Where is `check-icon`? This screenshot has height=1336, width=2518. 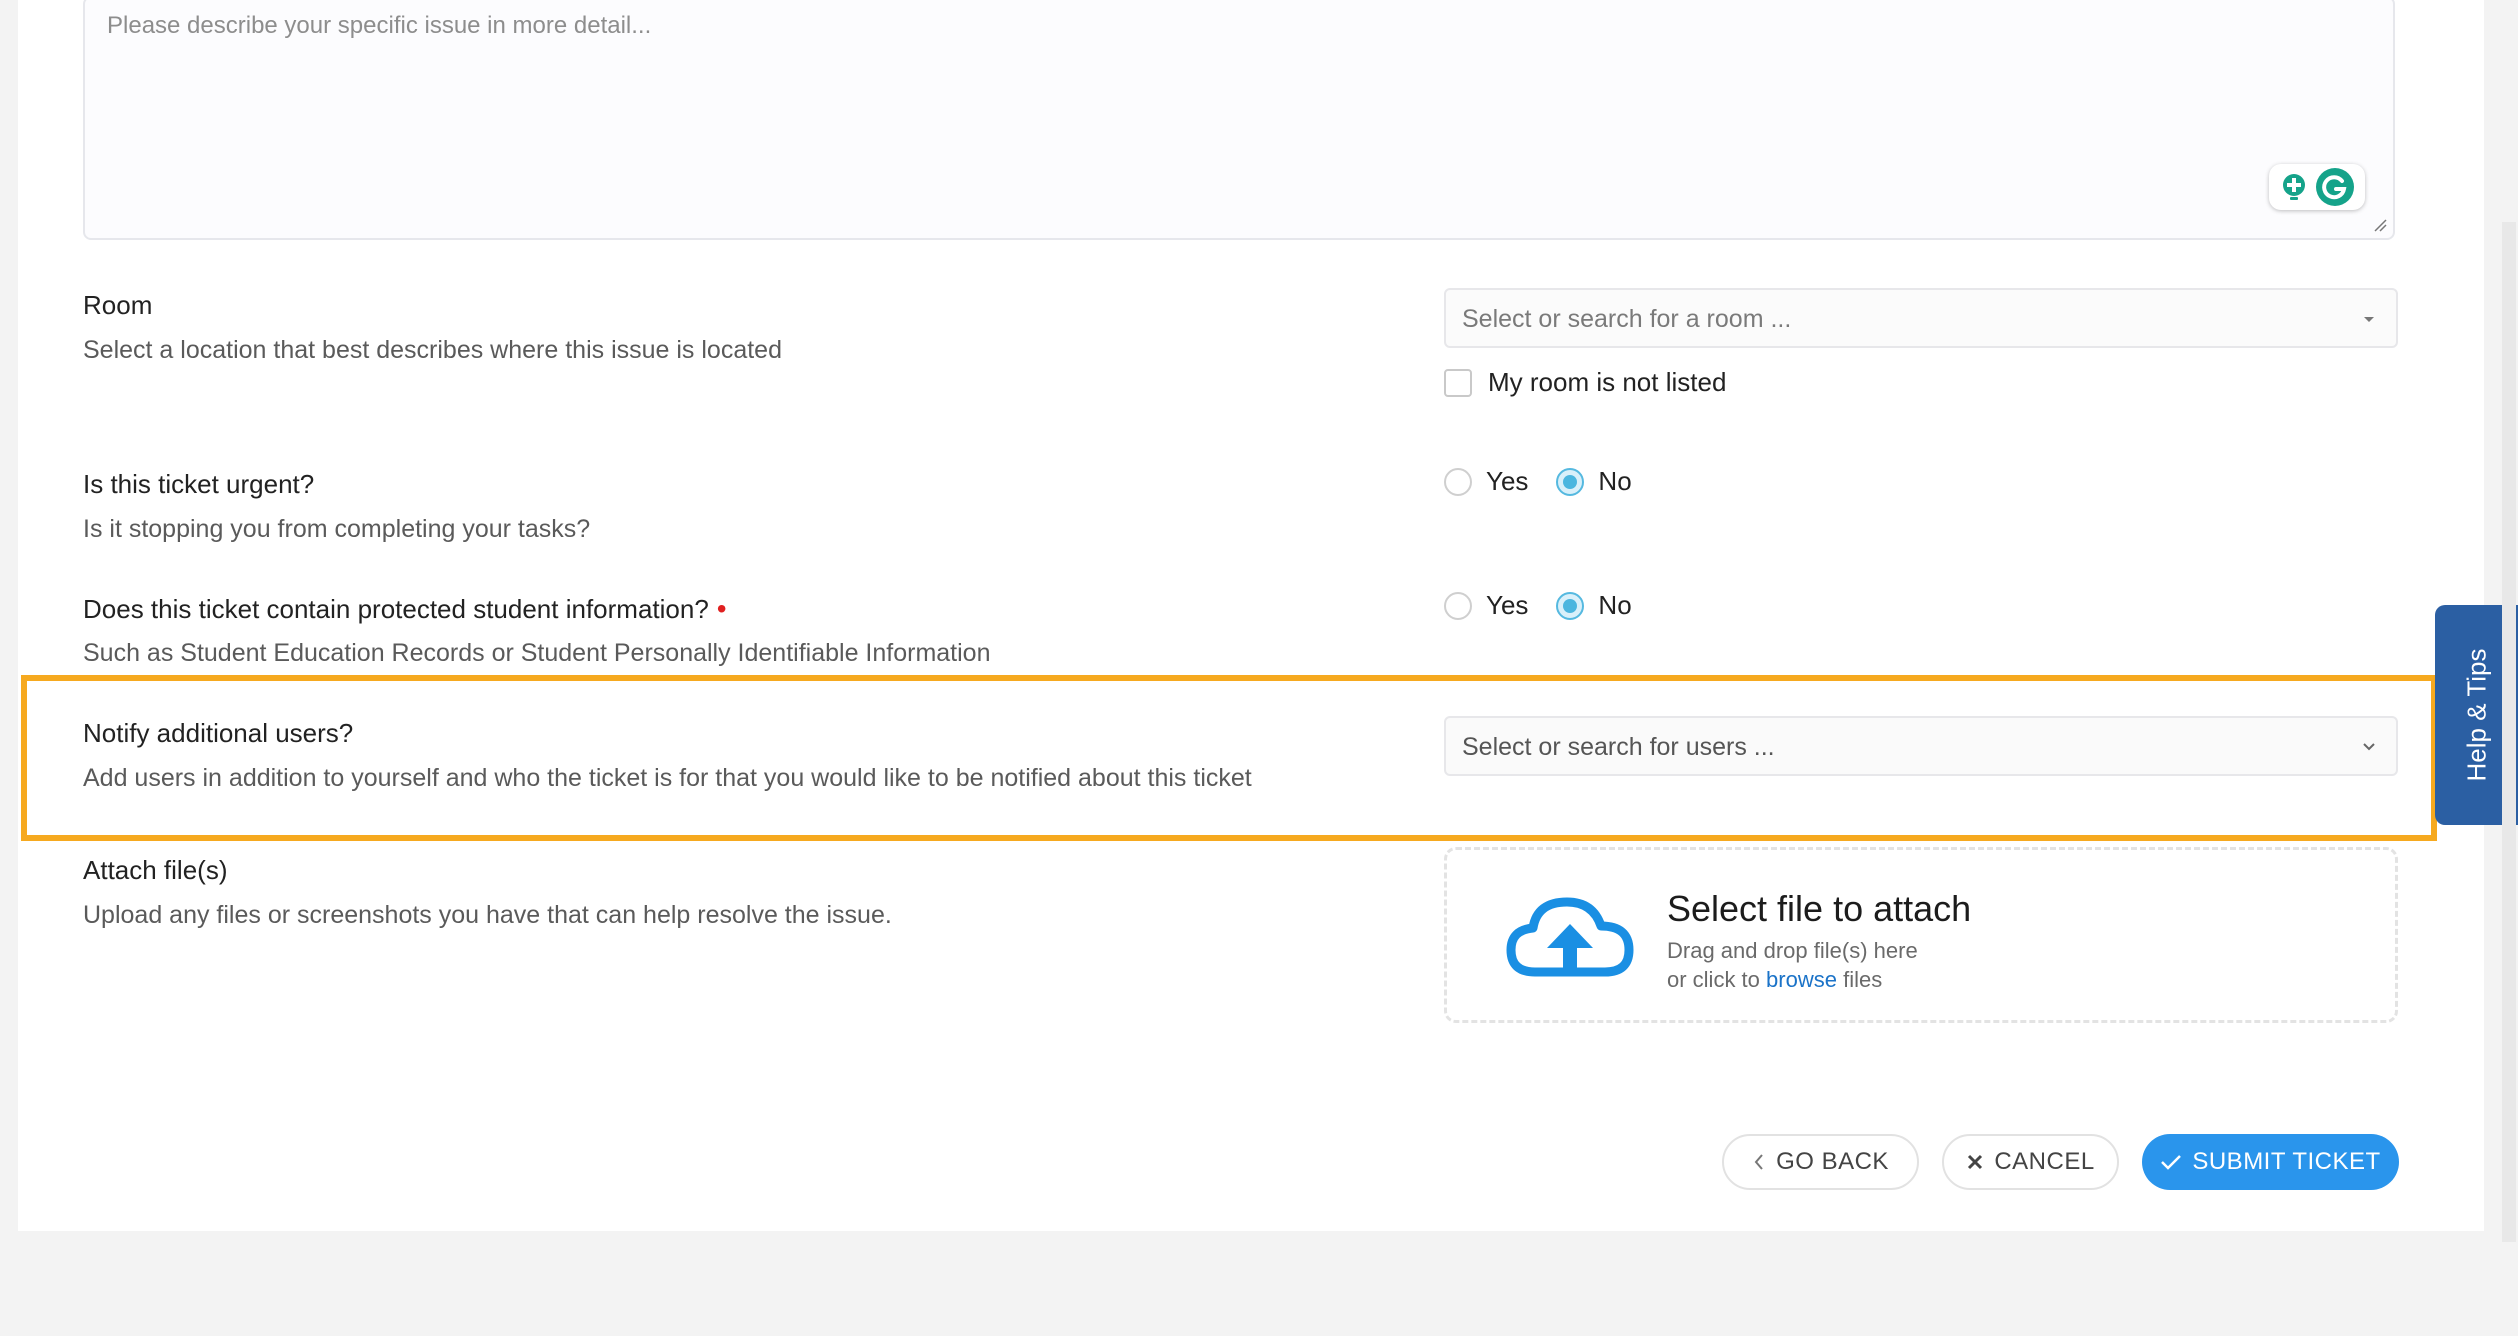
check-icon is located at coordinates (2171, 1162).